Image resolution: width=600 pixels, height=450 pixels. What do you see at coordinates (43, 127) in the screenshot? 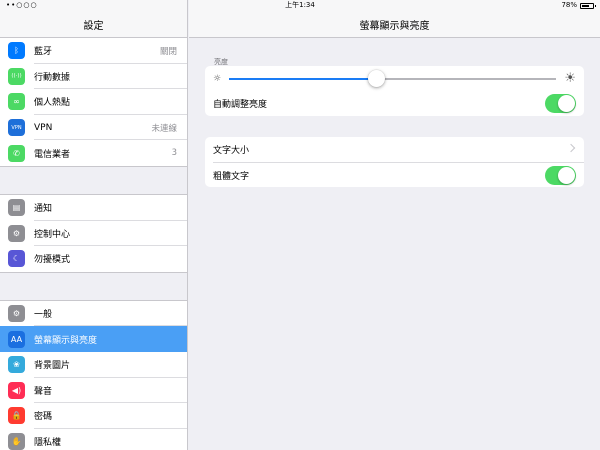
I see `sidebar-item-label: VPN` at bounding box center [43, 127].